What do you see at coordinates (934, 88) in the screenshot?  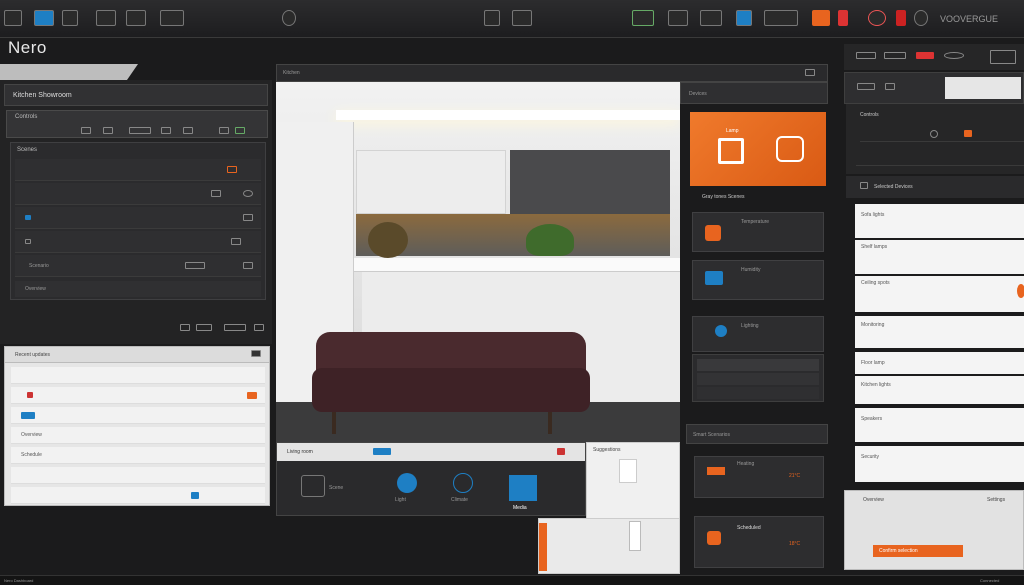 I see `right-subbar` at bounding box center [934, 88].